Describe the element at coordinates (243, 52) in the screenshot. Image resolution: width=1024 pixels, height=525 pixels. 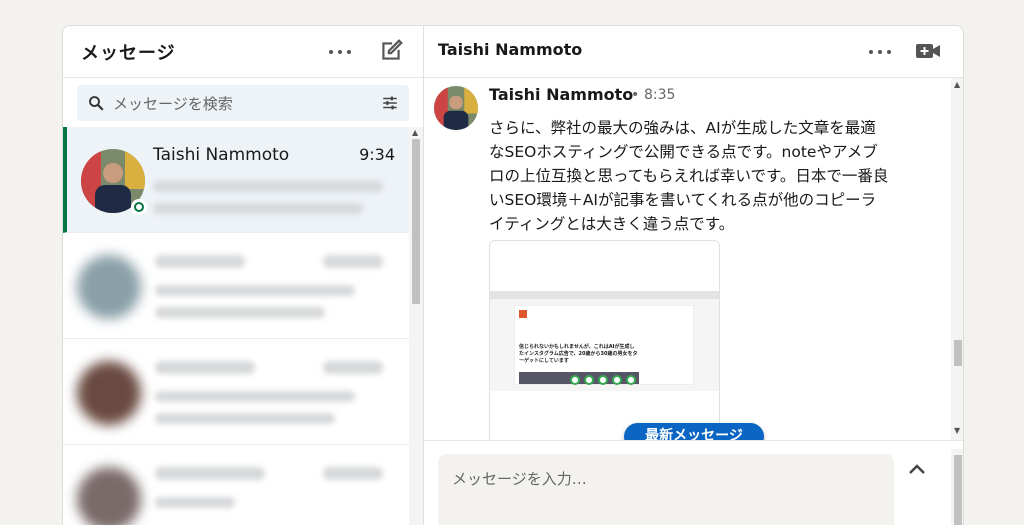
I see `list-header: メッセージ` at that location.